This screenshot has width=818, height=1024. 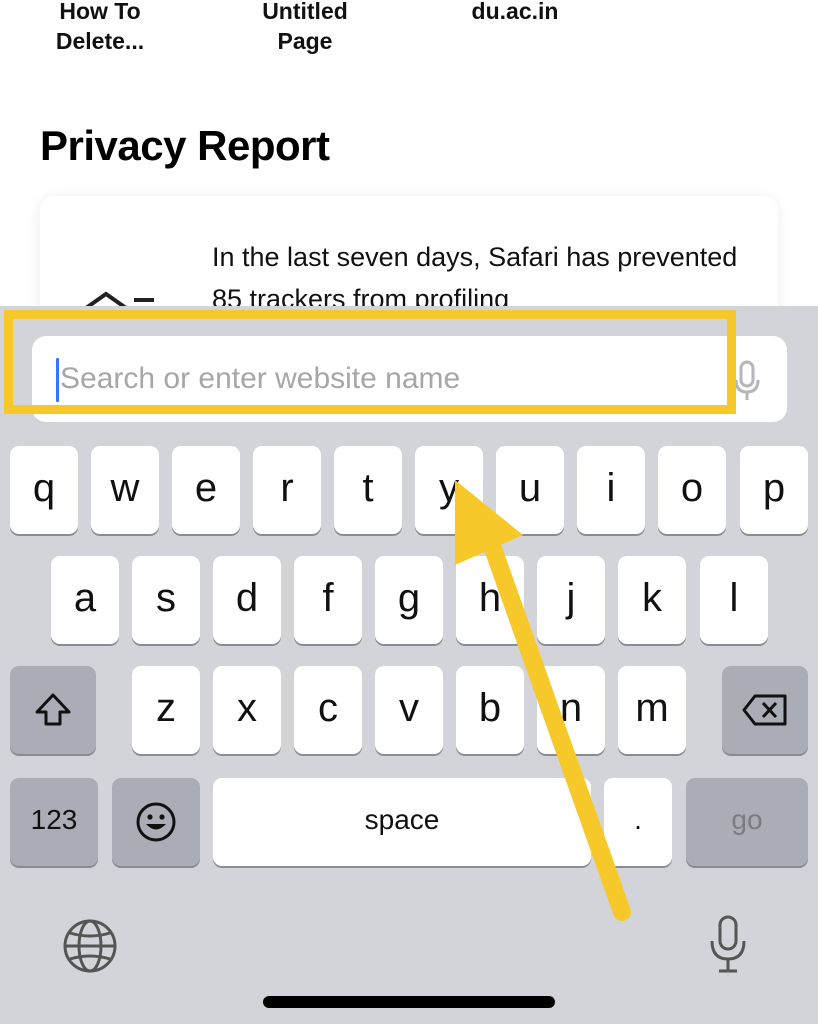 I want to click on key-e: e, so click(x=206, y=490).